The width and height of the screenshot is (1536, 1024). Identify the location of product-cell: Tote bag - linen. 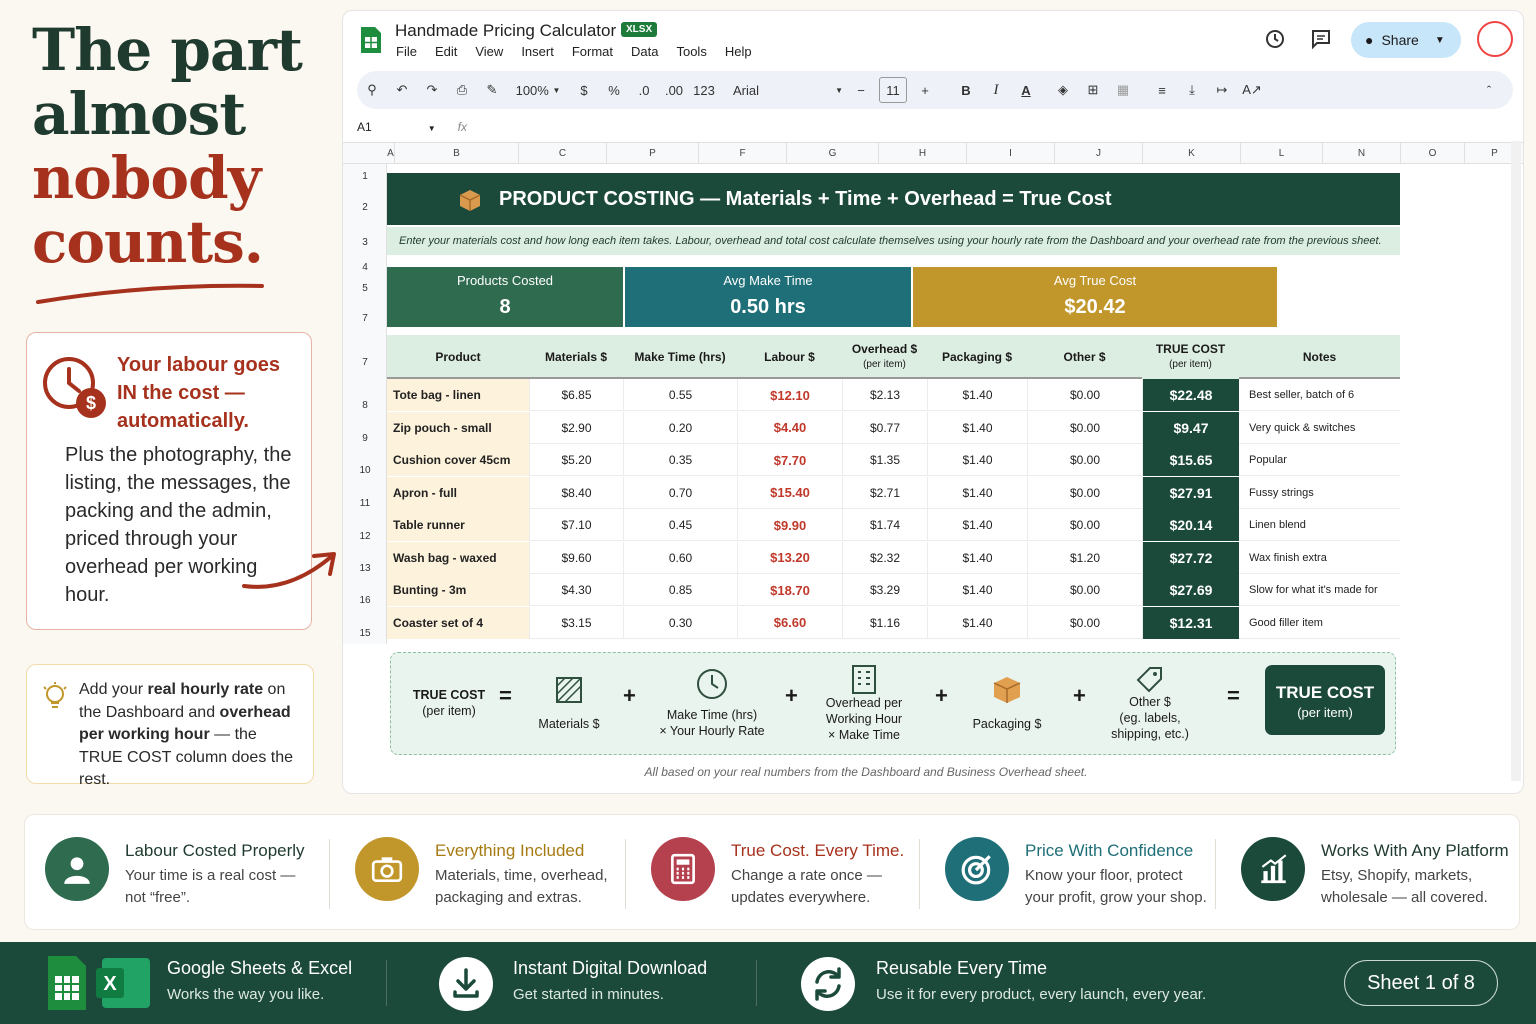
(458, 395).